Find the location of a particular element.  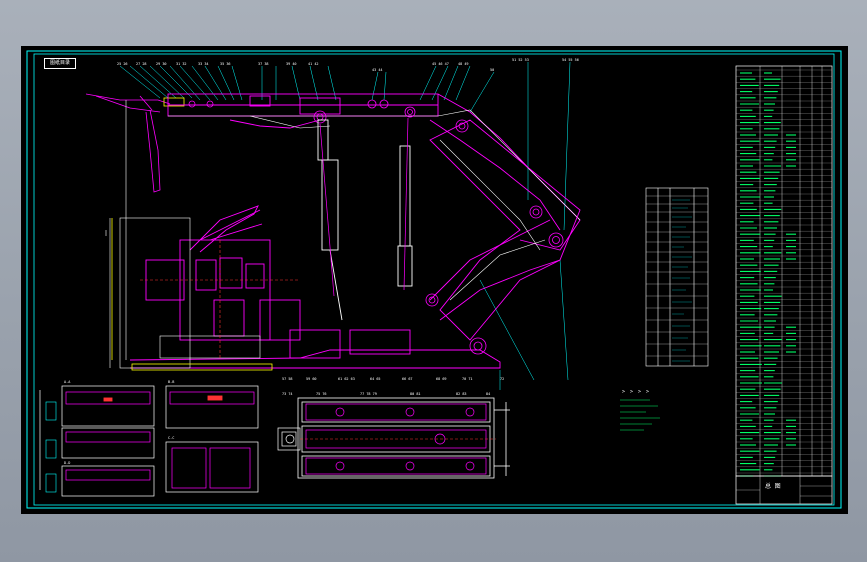

svg-text: 64 65 is located at coordinates (375, 379).